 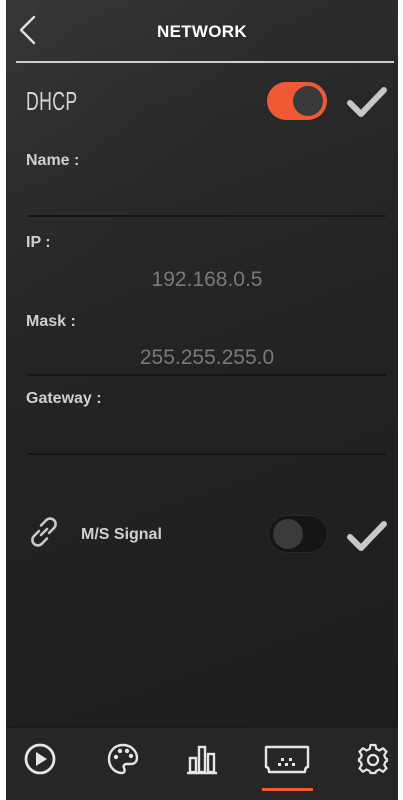 I want to click on active-tab-indicator, so click(x=287, y=789).